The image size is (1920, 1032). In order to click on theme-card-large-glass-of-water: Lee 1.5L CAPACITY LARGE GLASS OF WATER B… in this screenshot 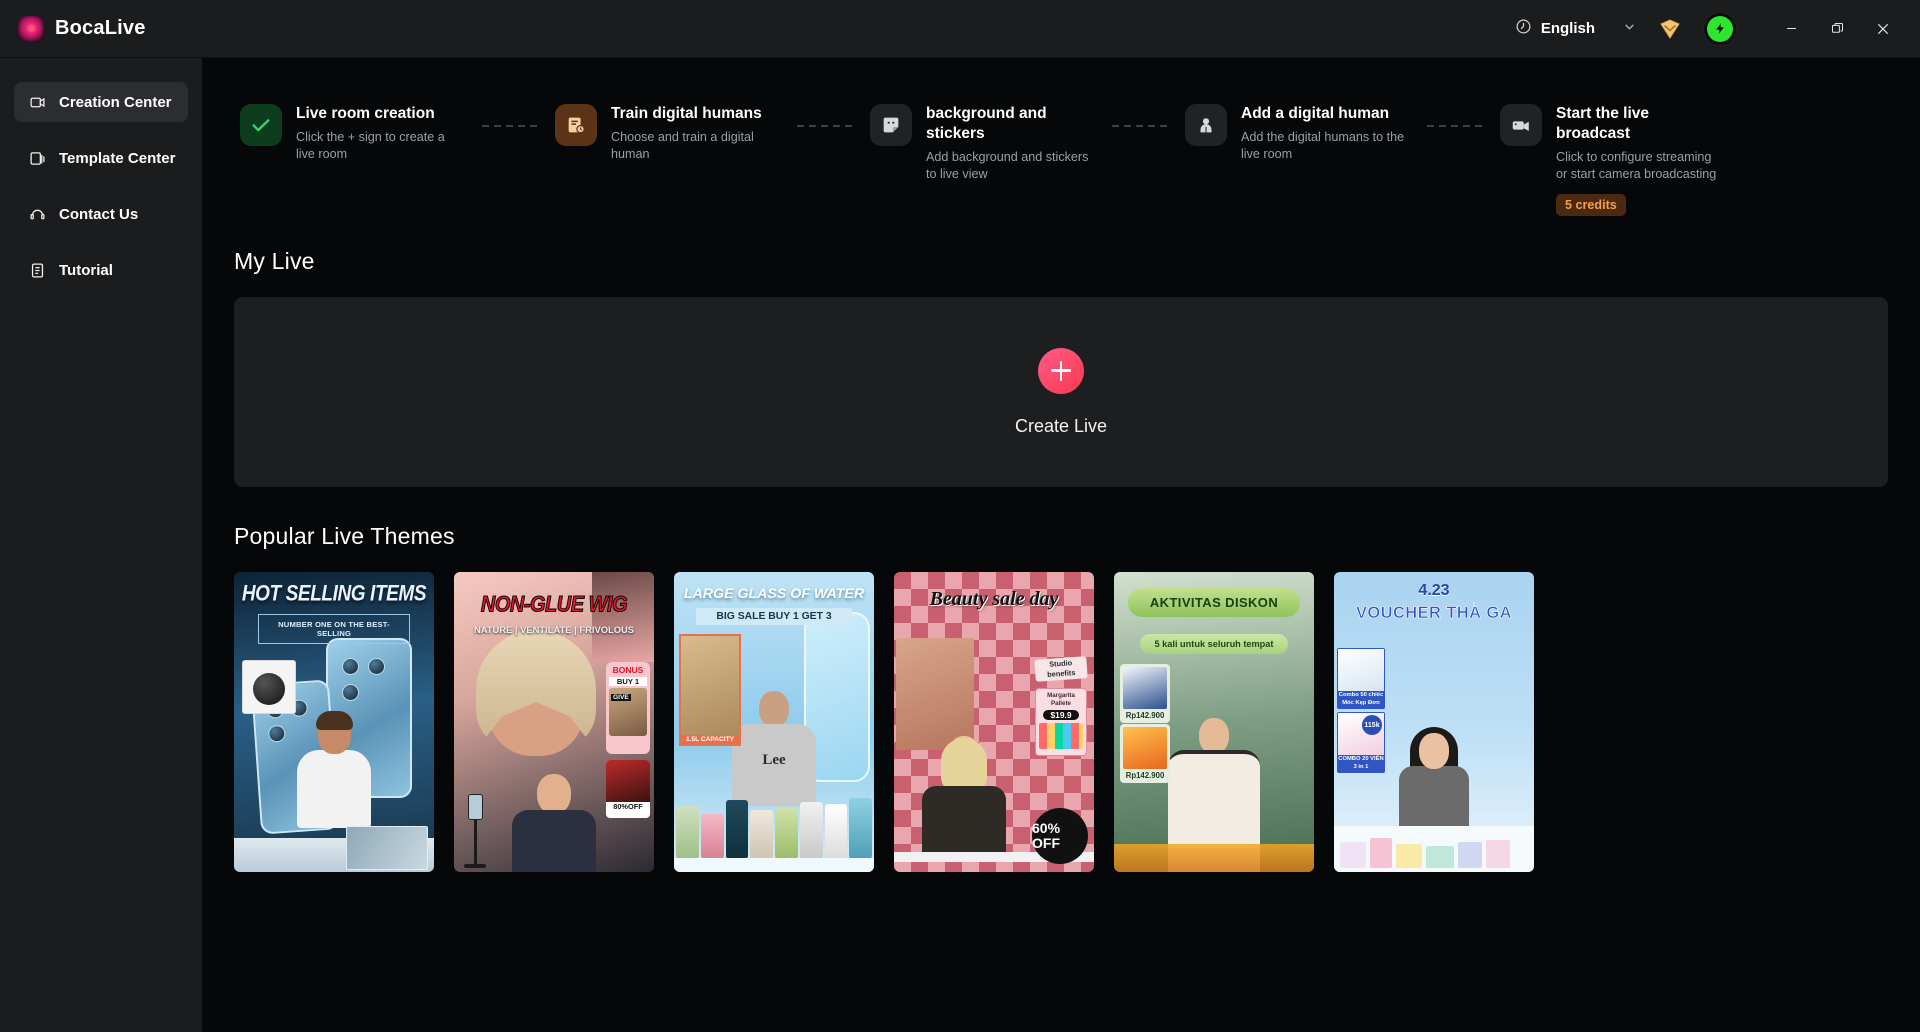, I will do `click(774, 722)`.